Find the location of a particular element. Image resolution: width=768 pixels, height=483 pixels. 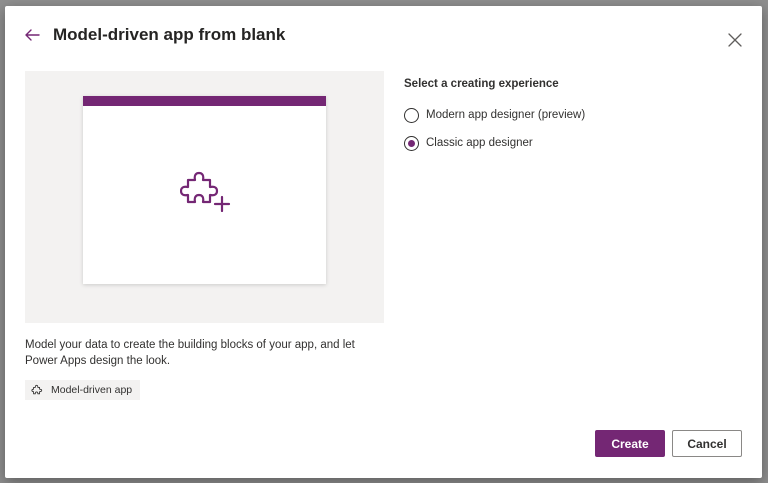

radio-classic-app-designer: Classic app designer is located at coordinates (468, 143).